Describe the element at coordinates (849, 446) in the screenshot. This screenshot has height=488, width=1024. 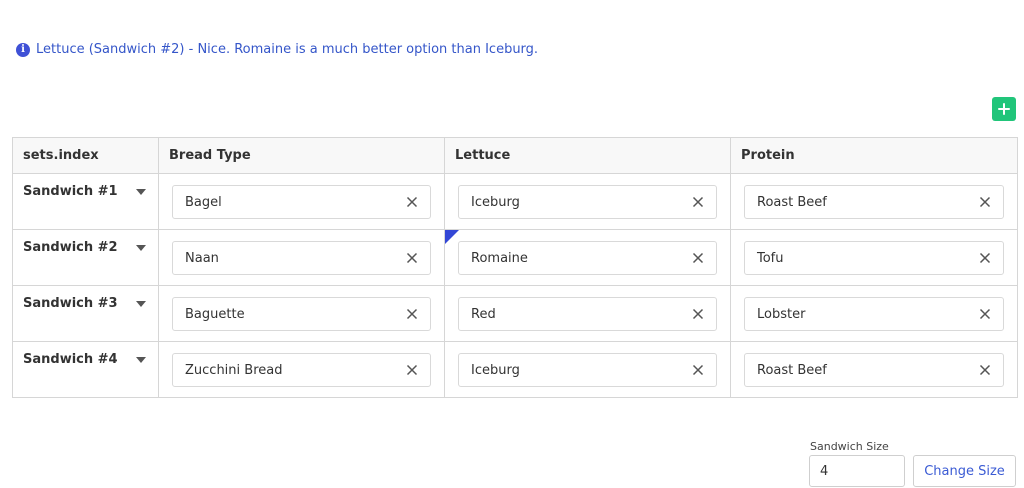
I see `sandwich-size-label: Sandwich Size` at that location.